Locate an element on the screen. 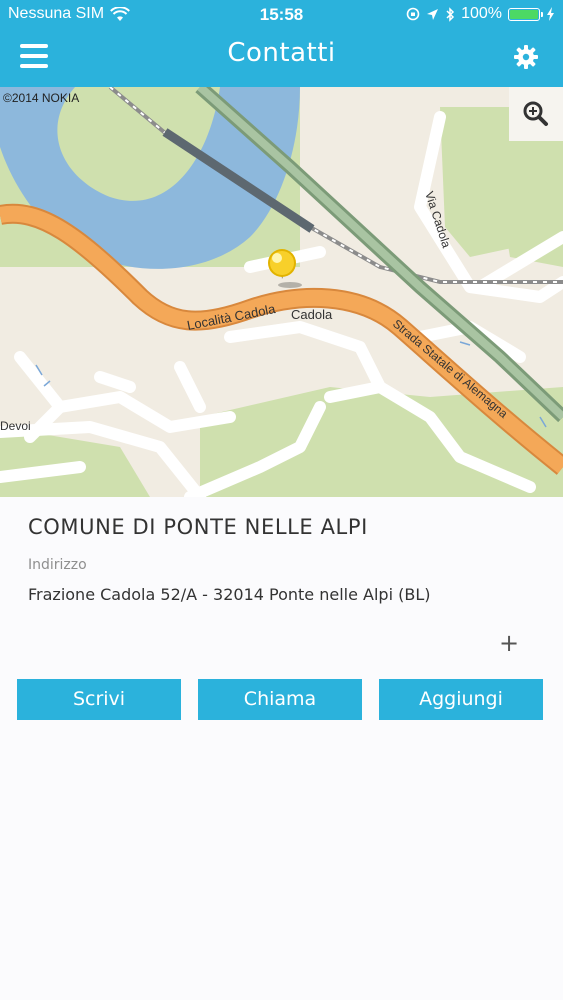 The image size is (563, 1000). orientation-lock-icon is located at coordinates (413, 14).